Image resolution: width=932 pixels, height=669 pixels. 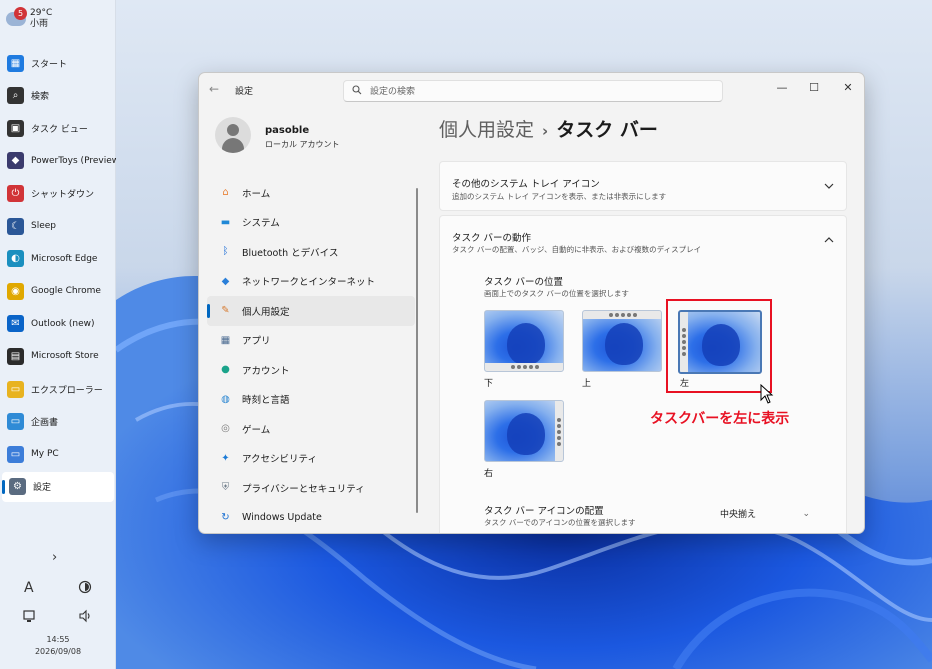 I want to click on task-view-icon: ▣, so click(x=15, y=128).